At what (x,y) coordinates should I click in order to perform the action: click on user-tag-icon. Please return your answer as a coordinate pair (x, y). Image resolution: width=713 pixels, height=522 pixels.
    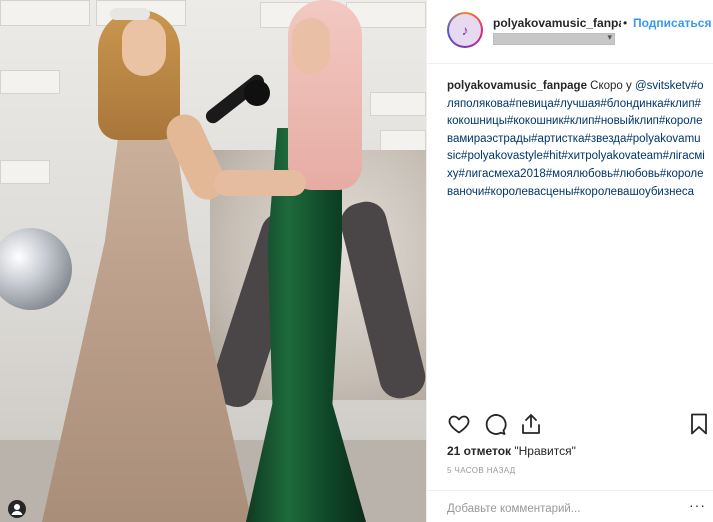
    Looking at the image, I should click on (17, 509).